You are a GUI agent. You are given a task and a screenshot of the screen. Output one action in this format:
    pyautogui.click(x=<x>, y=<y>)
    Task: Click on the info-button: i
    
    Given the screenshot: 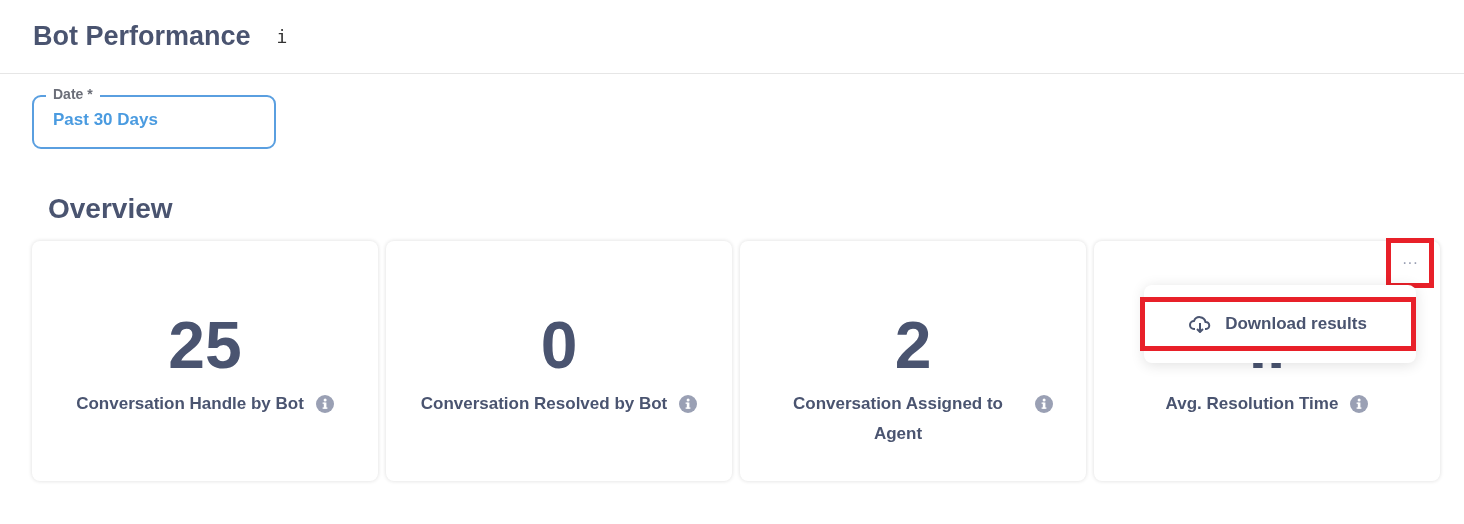 What is the action you would take?
    pyautogui.click(x=282, y=36)
    